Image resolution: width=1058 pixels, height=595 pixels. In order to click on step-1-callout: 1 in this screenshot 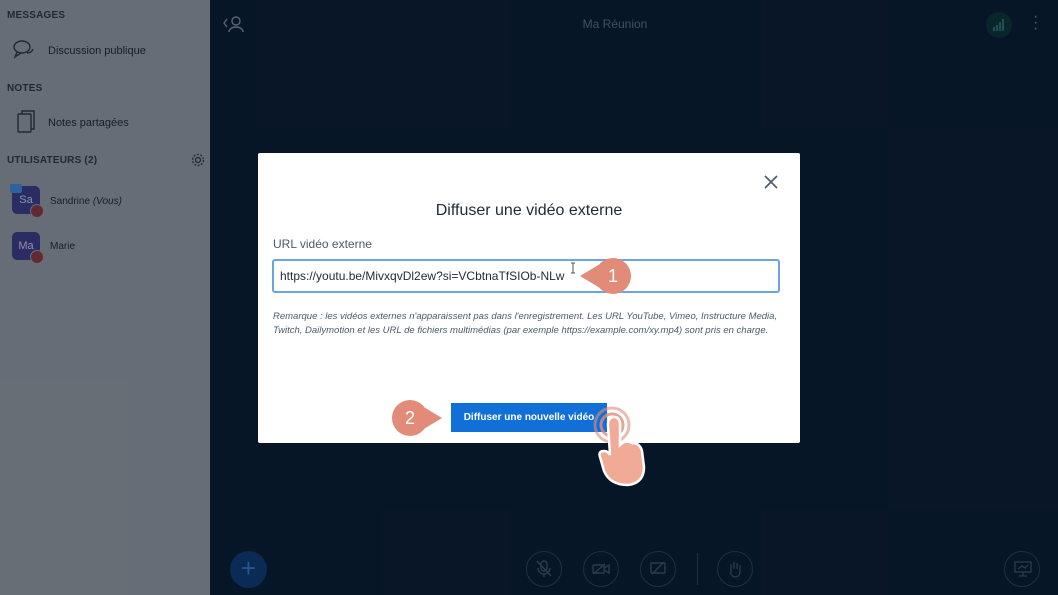, I will do `click(605, 276)`.